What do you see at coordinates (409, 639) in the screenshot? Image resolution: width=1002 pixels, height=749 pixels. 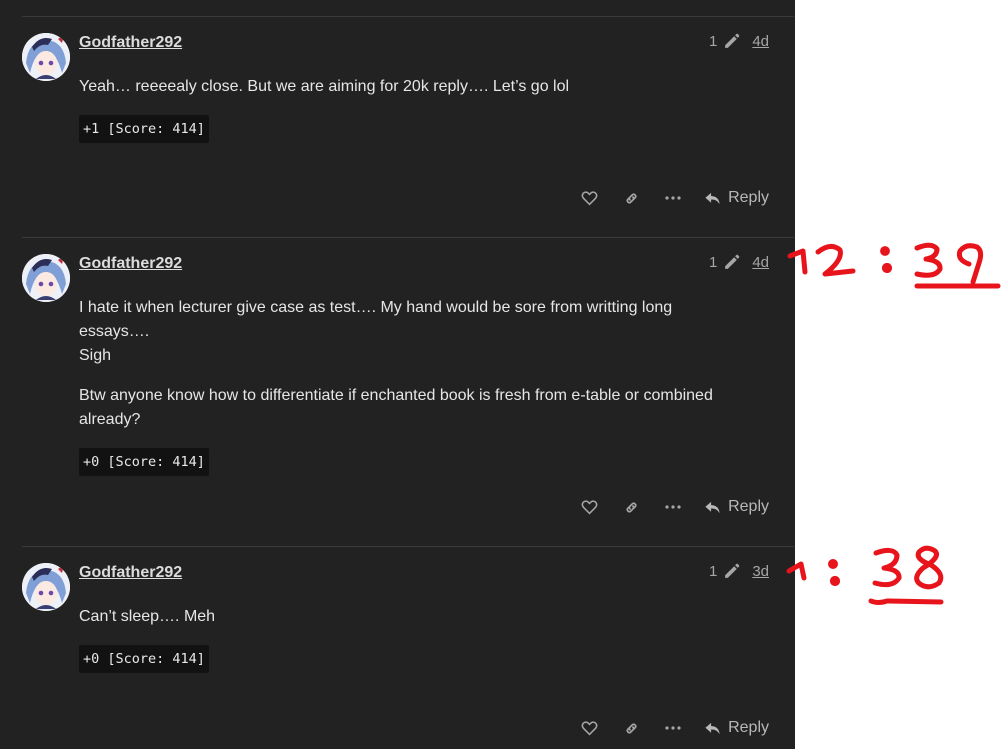 I see `post-body: Can’t sleep…. Meh +0 [Score: 414]` at bounding box center [409, 639].